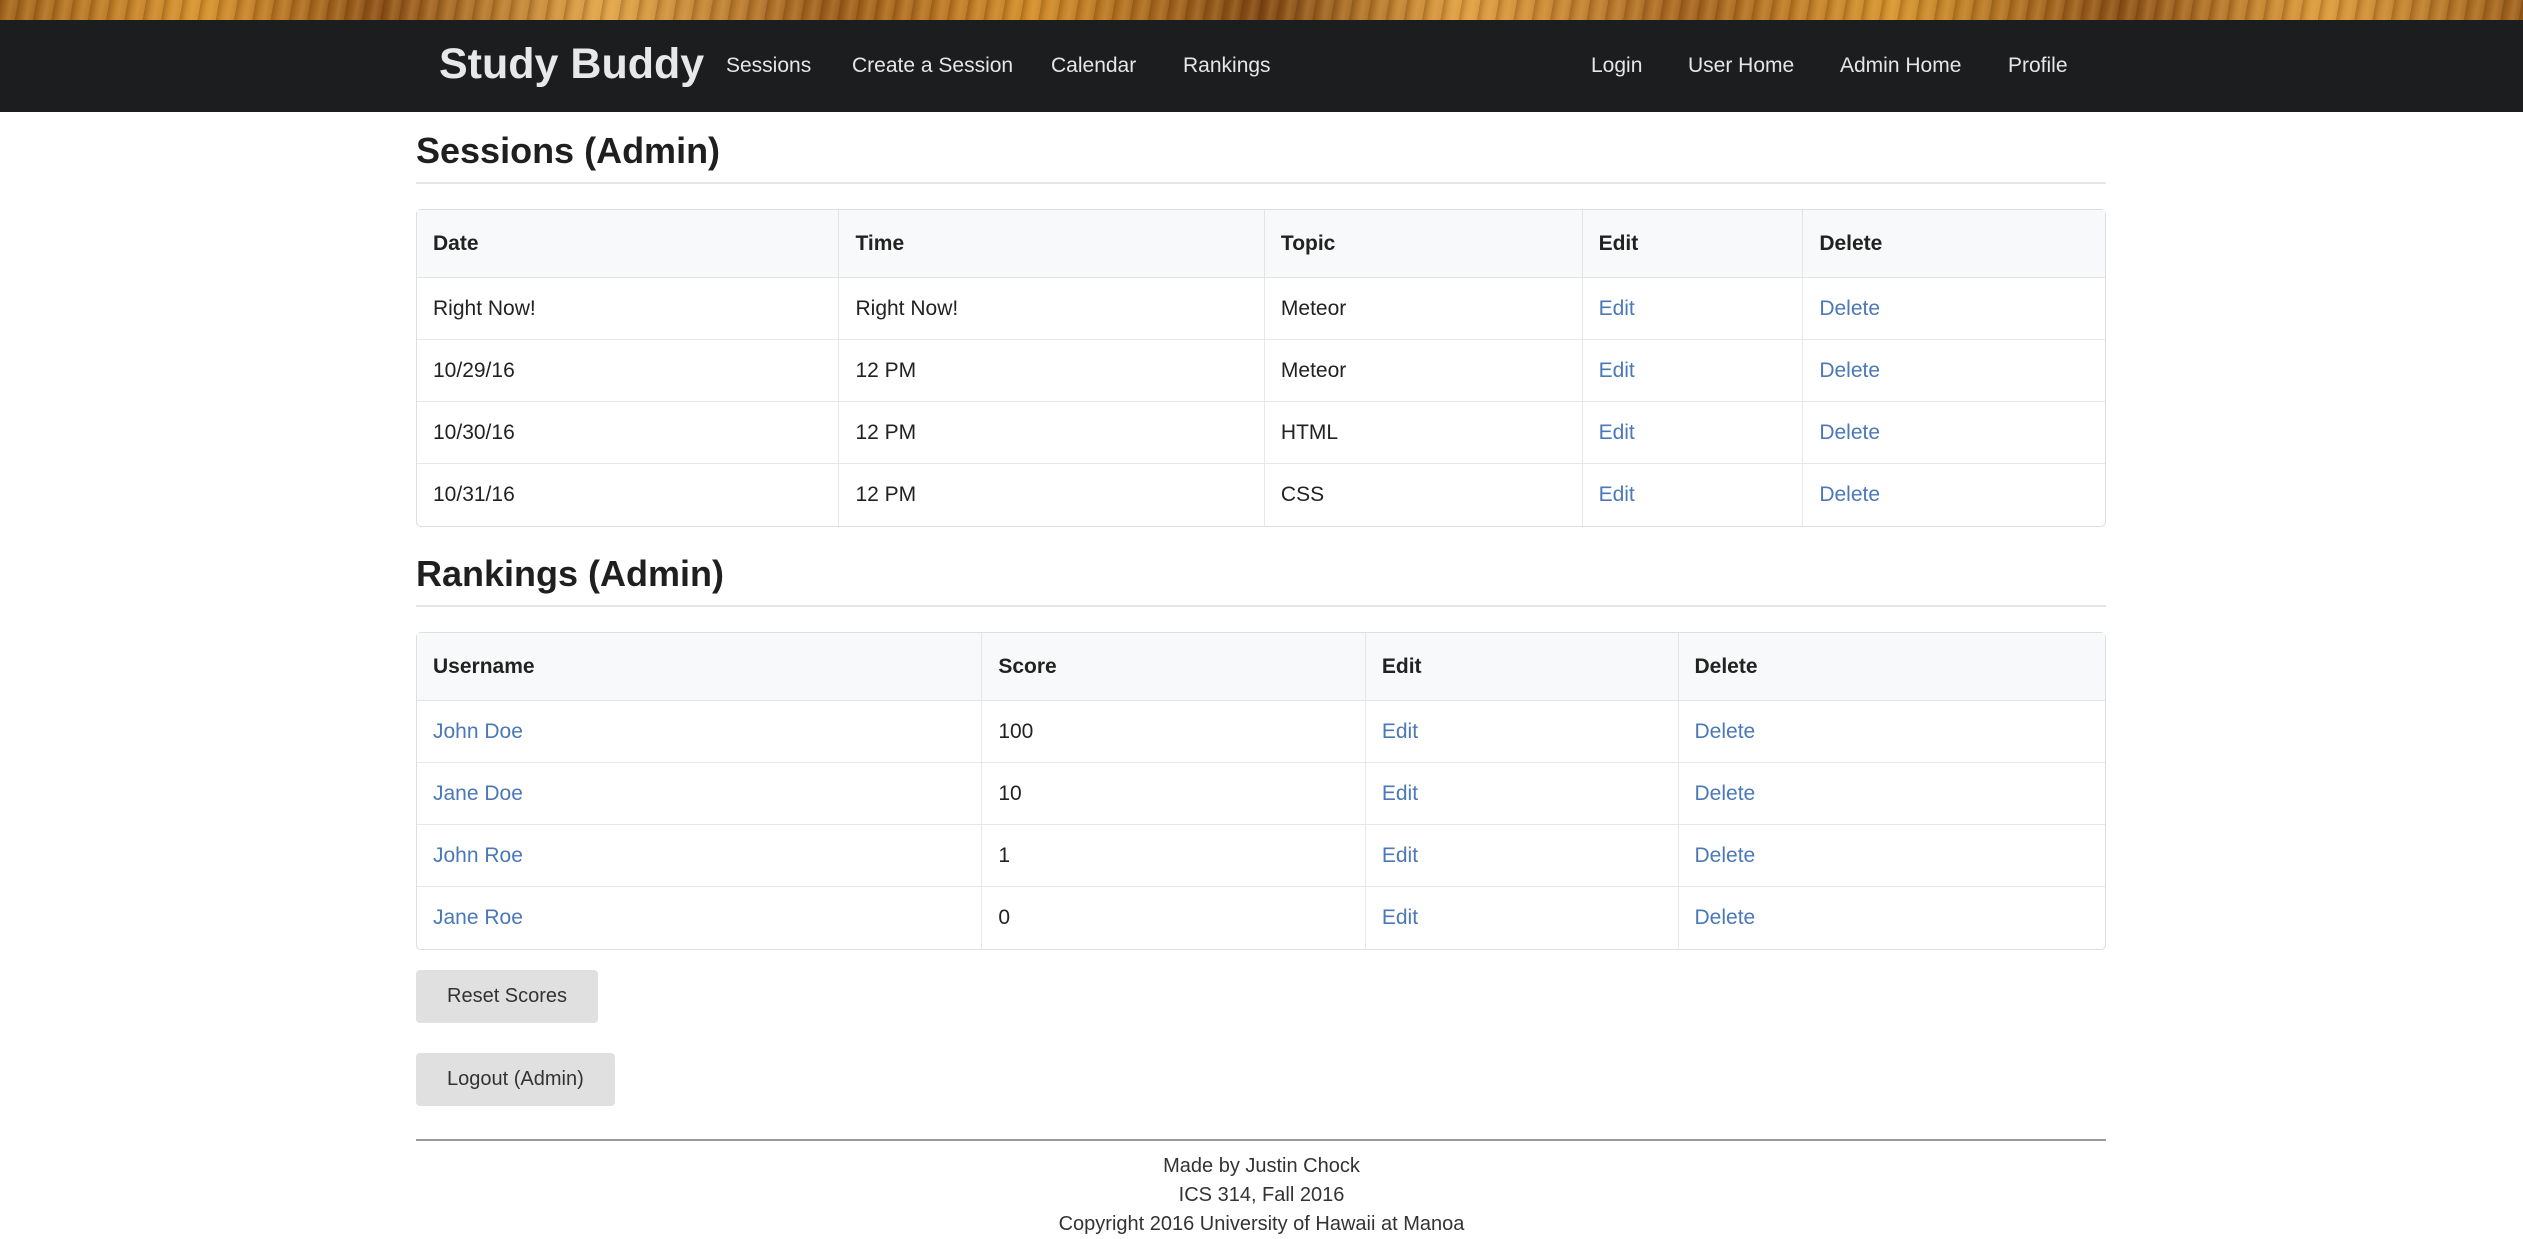 This screenshot has height=1239, width=2523. What do you see at coordinates (515, 1079) in the screenshot?
I see `logout-admin-button: Logout (Admin)` at bounding box center [515, 1079].